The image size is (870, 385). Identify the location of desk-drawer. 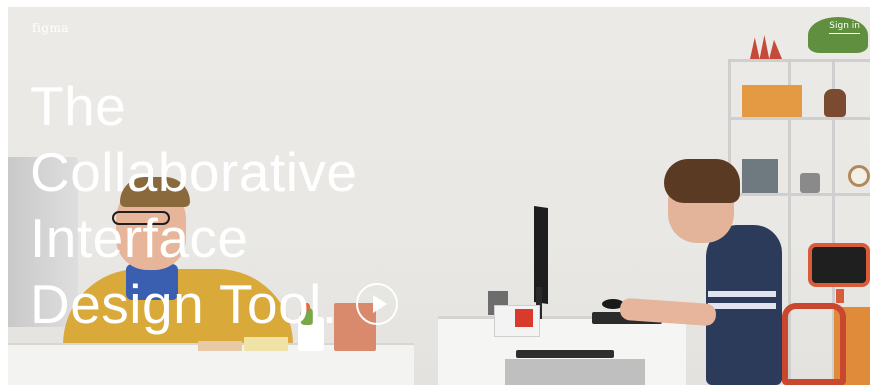
(575, 372).